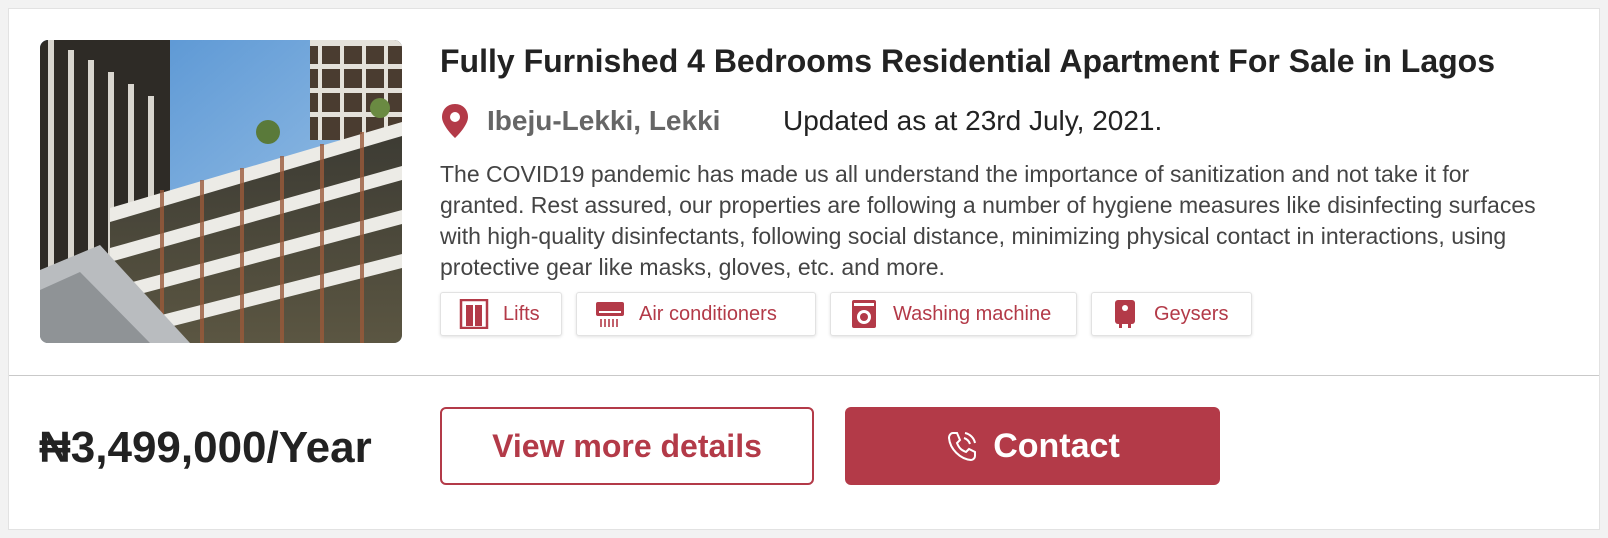 The image size is (1608, 538). I want to click on updated-date: Updated as at 23rd July, 2021., so click(973, 120).